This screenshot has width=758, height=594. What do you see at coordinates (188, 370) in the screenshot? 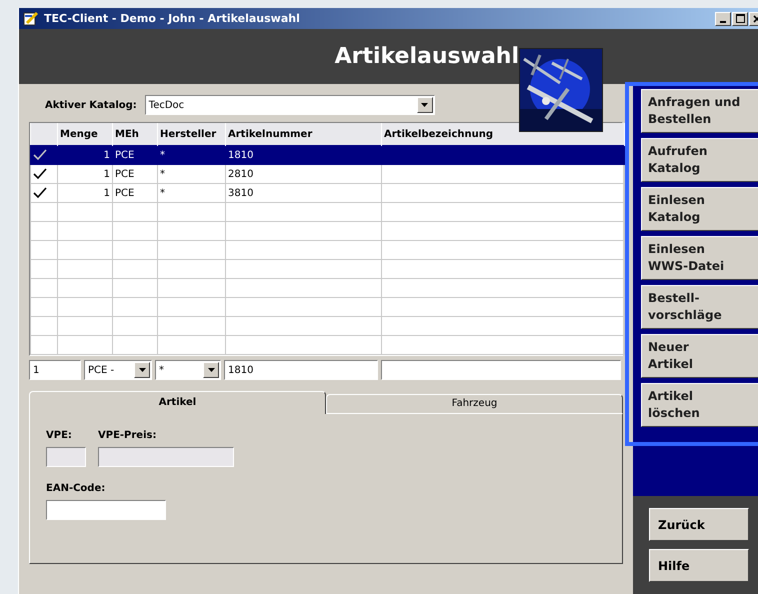
I see `manufacturer-dropdown: *` at bounding box center [188, 370].